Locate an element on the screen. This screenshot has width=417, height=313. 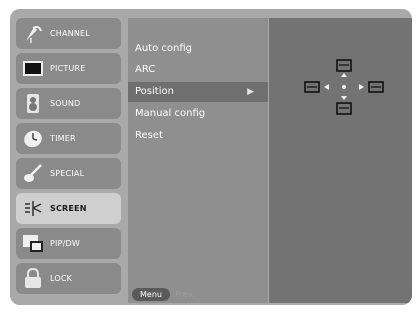
sidebar-item-label: PICTURE is located at coordinates (68, 68).